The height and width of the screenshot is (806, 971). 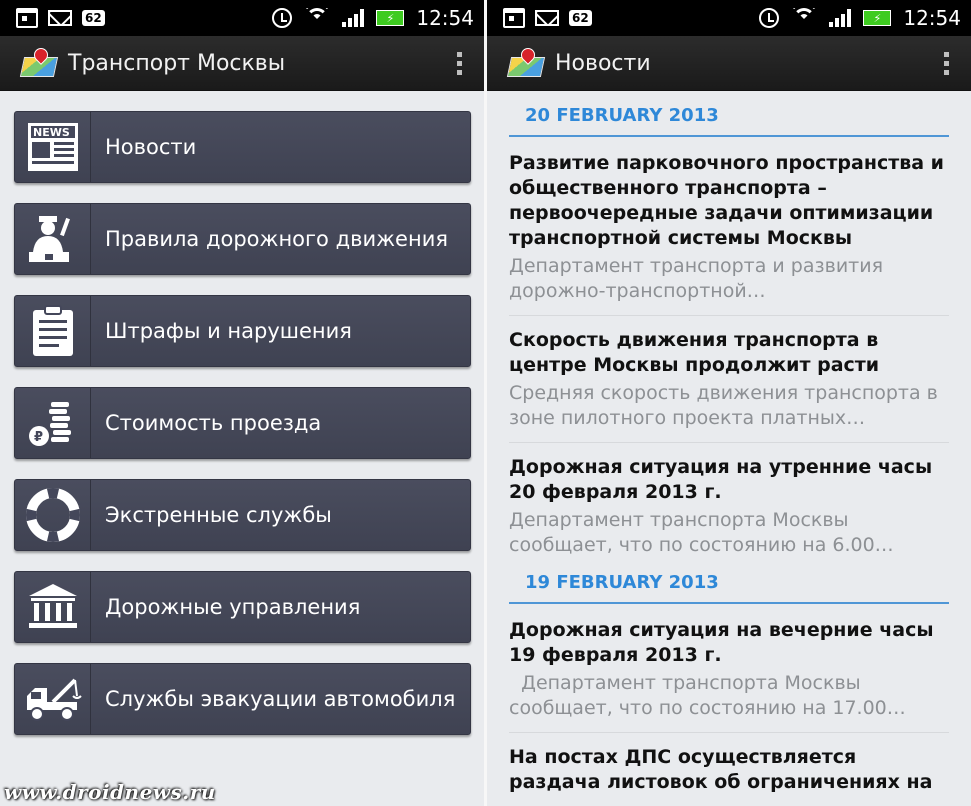 What do you see at coordinates (603, 63) in the screenshot?
I see `screen-title: Новости` at bounding box center [603, 63].